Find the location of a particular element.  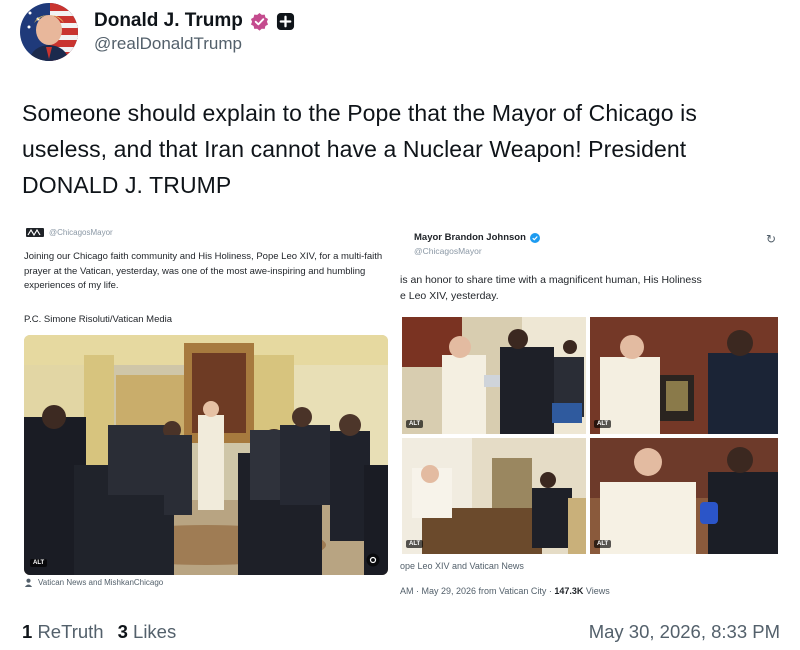

photo-pope-mayor-2: ALT is located at coordinates (684, 375).